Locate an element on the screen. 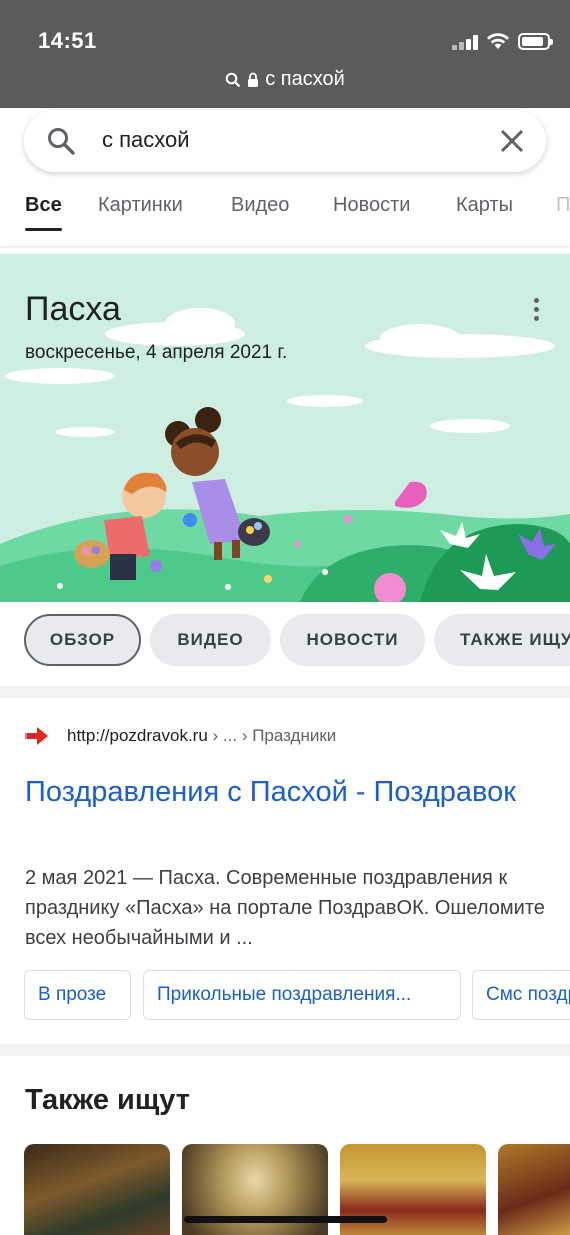  wifi-icon is located at coordinates (498, 41).